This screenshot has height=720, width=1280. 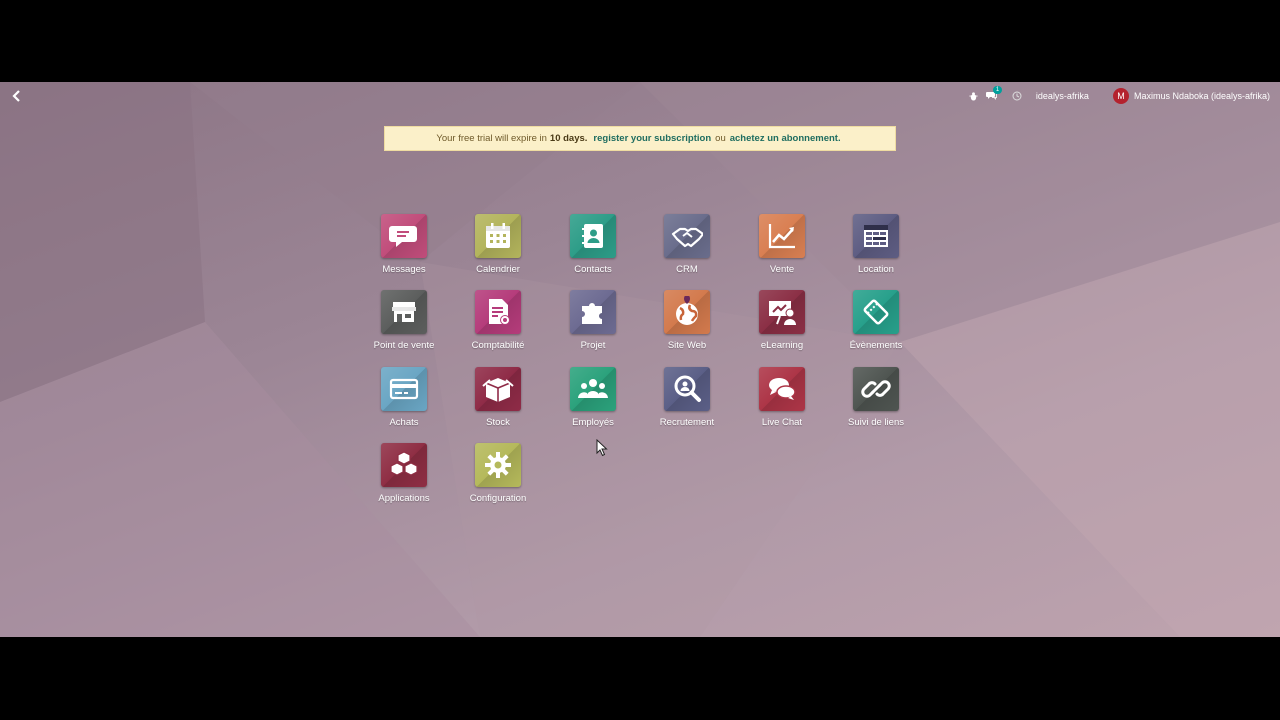 I want to click on credit-card-icon, so click(x=404, y=389).